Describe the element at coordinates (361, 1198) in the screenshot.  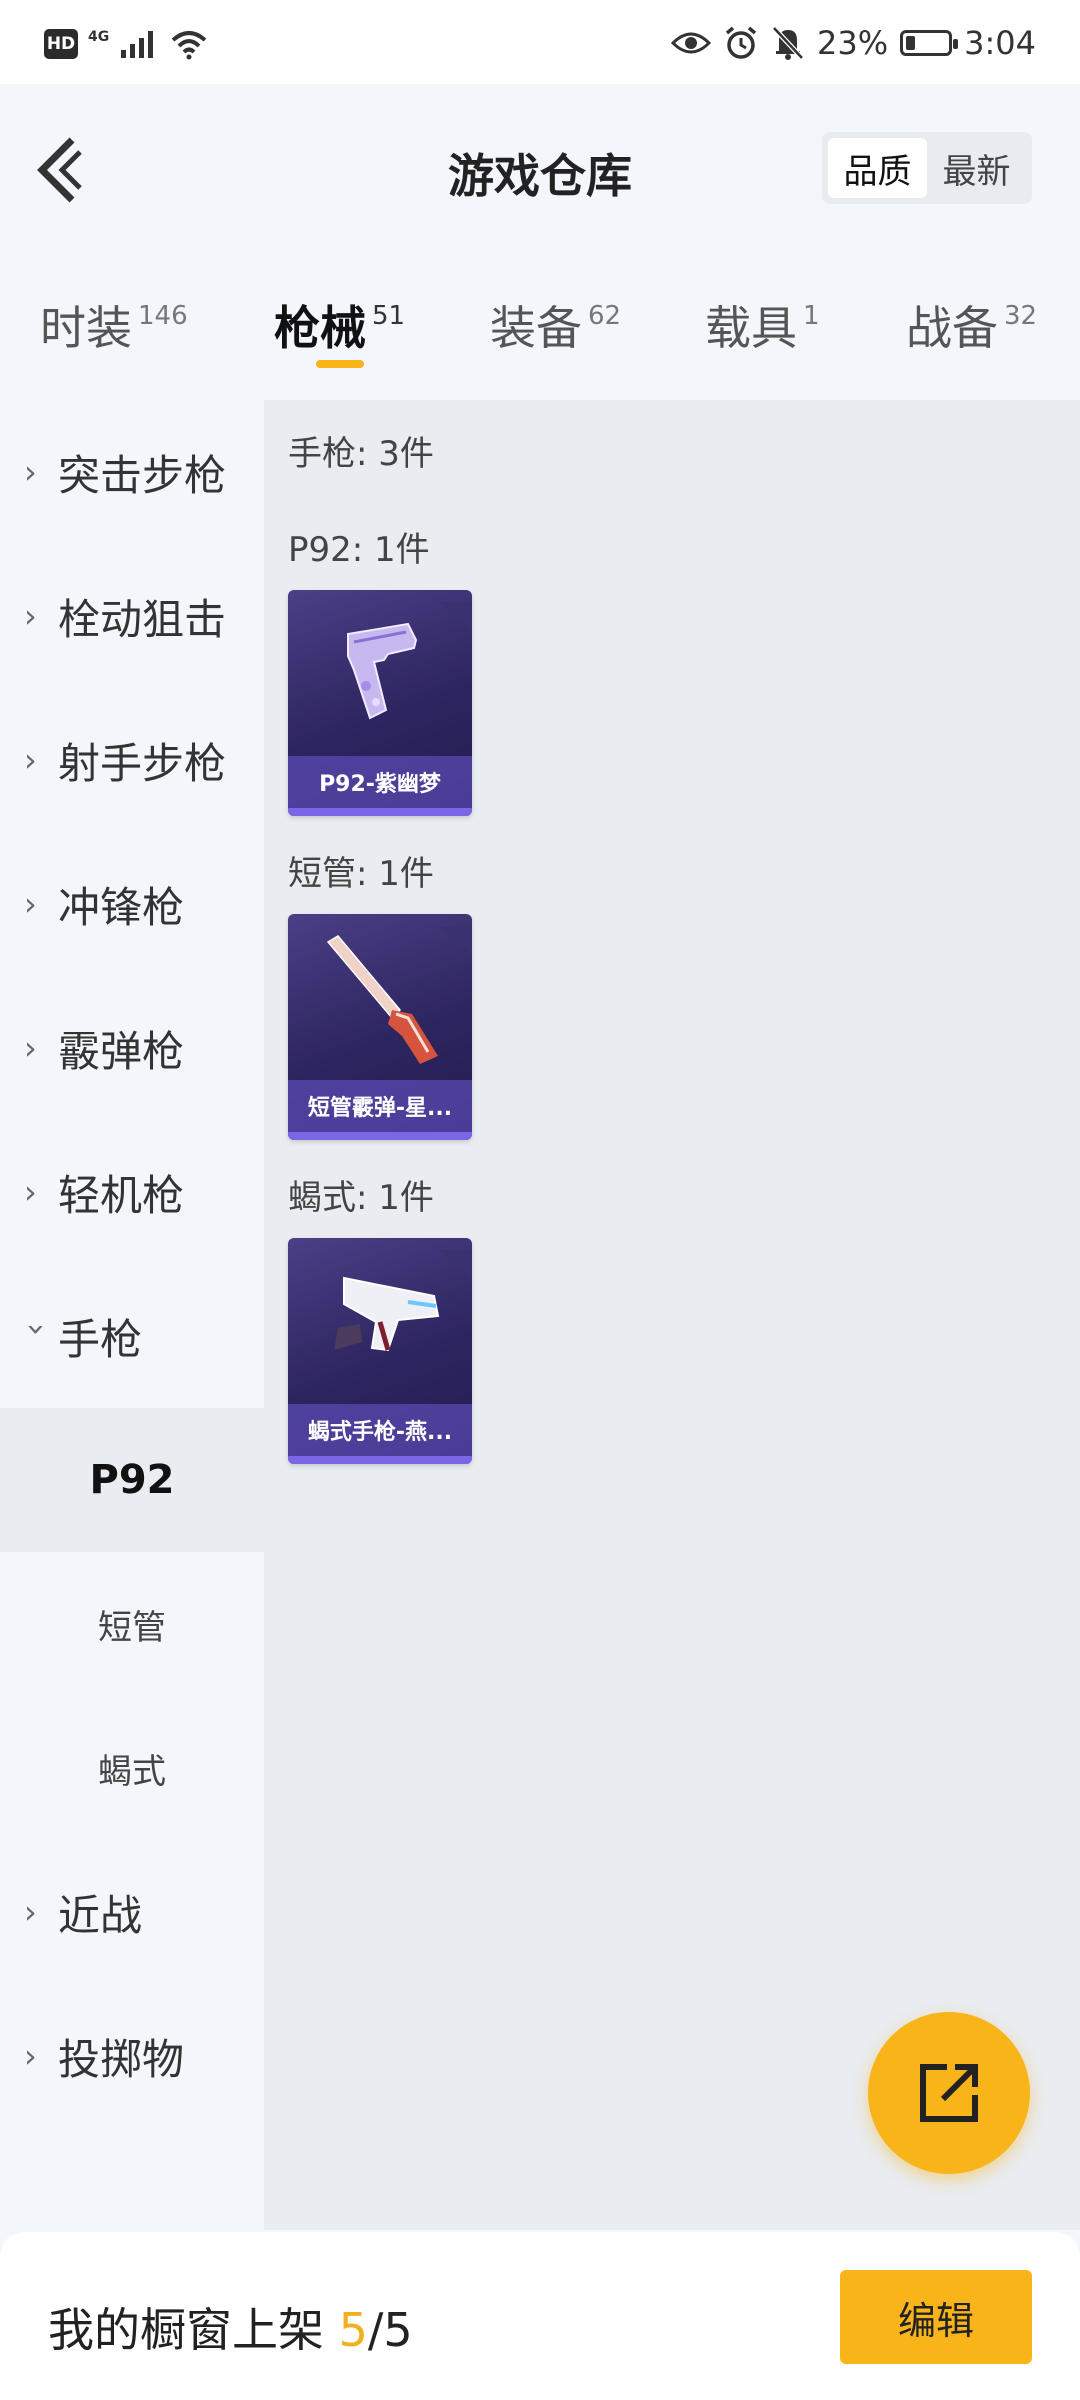
I see `group-title: 蝎式: 1件` at that location.